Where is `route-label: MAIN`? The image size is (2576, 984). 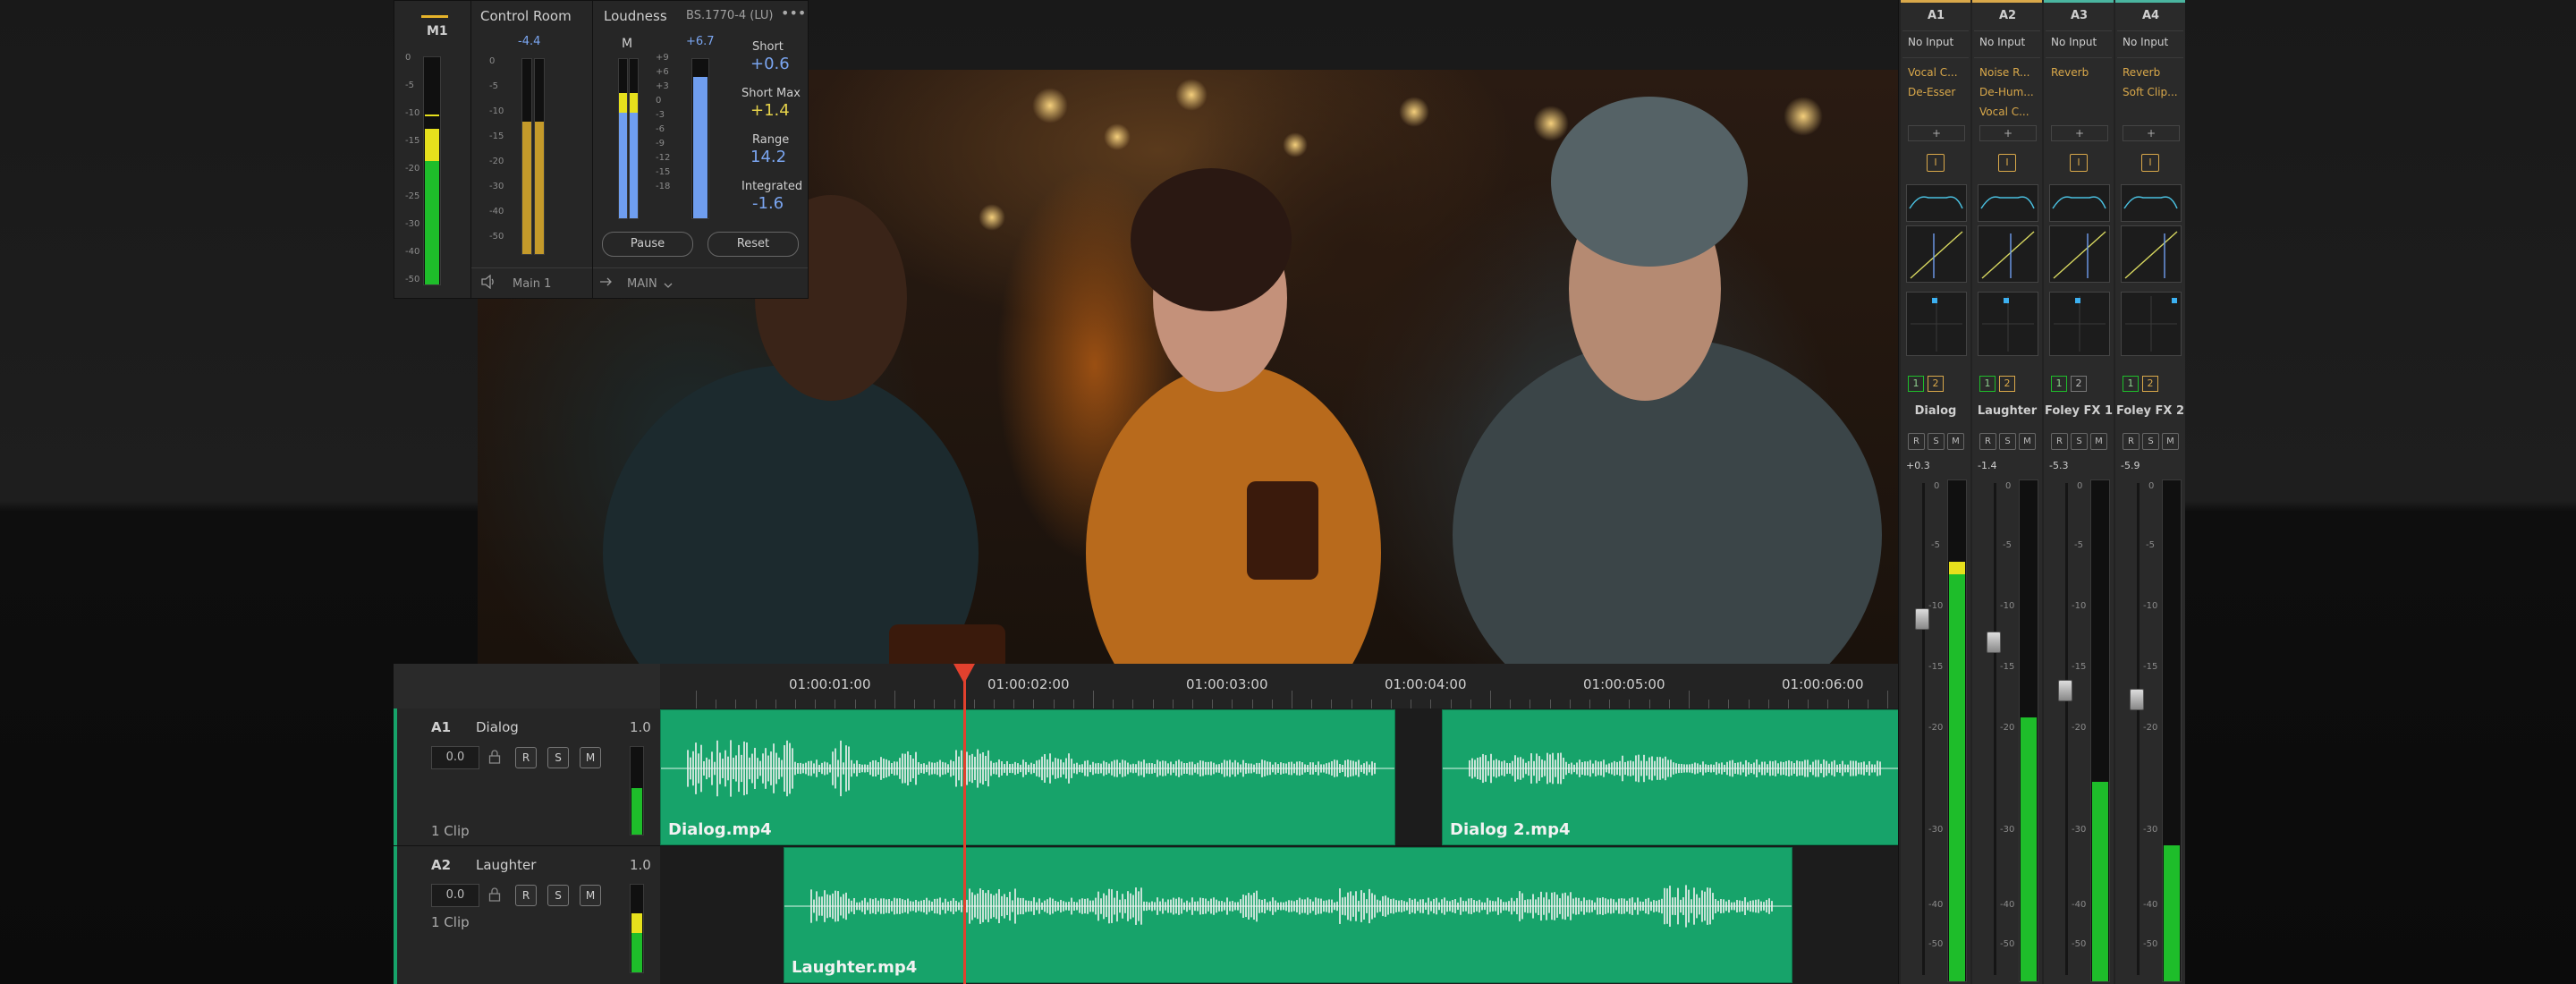
route-label: MAIN is located at coordinates (642, 284).